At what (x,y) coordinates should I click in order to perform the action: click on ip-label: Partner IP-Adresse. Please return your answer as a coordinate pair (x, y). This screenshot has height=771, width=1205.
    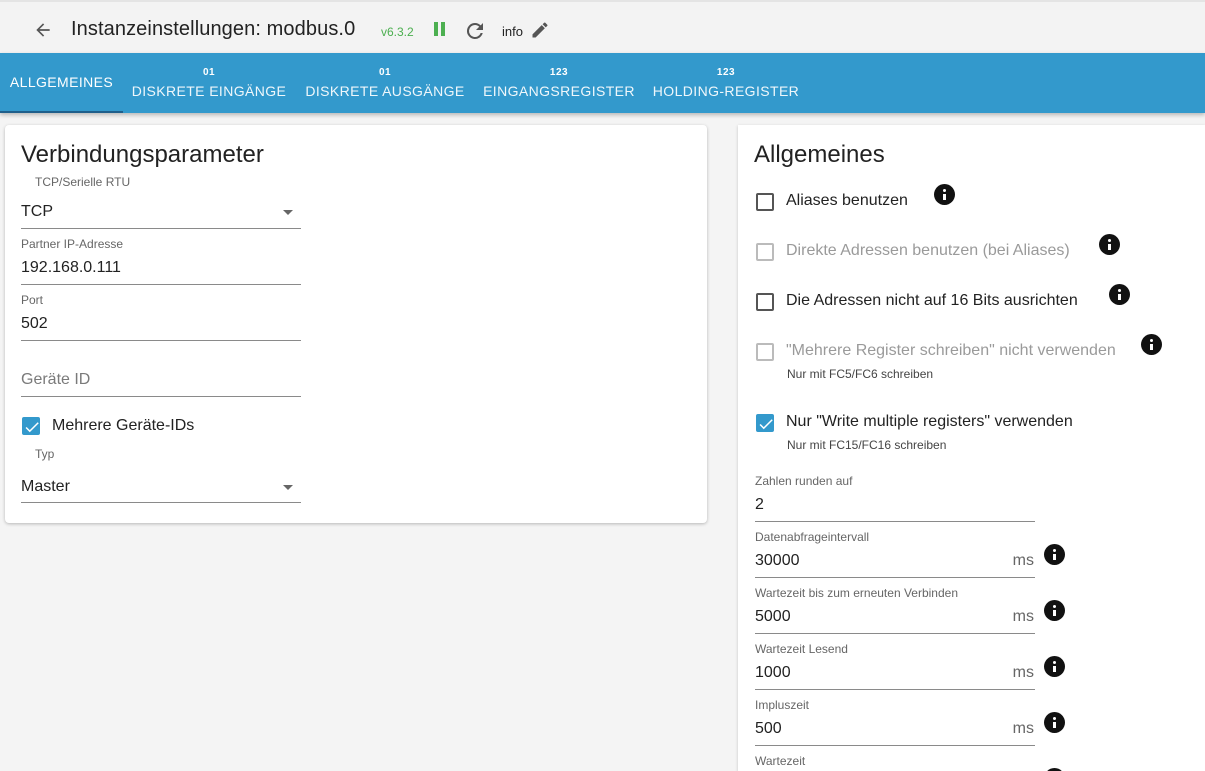
    Looking at the image, I should click on (72, 244).